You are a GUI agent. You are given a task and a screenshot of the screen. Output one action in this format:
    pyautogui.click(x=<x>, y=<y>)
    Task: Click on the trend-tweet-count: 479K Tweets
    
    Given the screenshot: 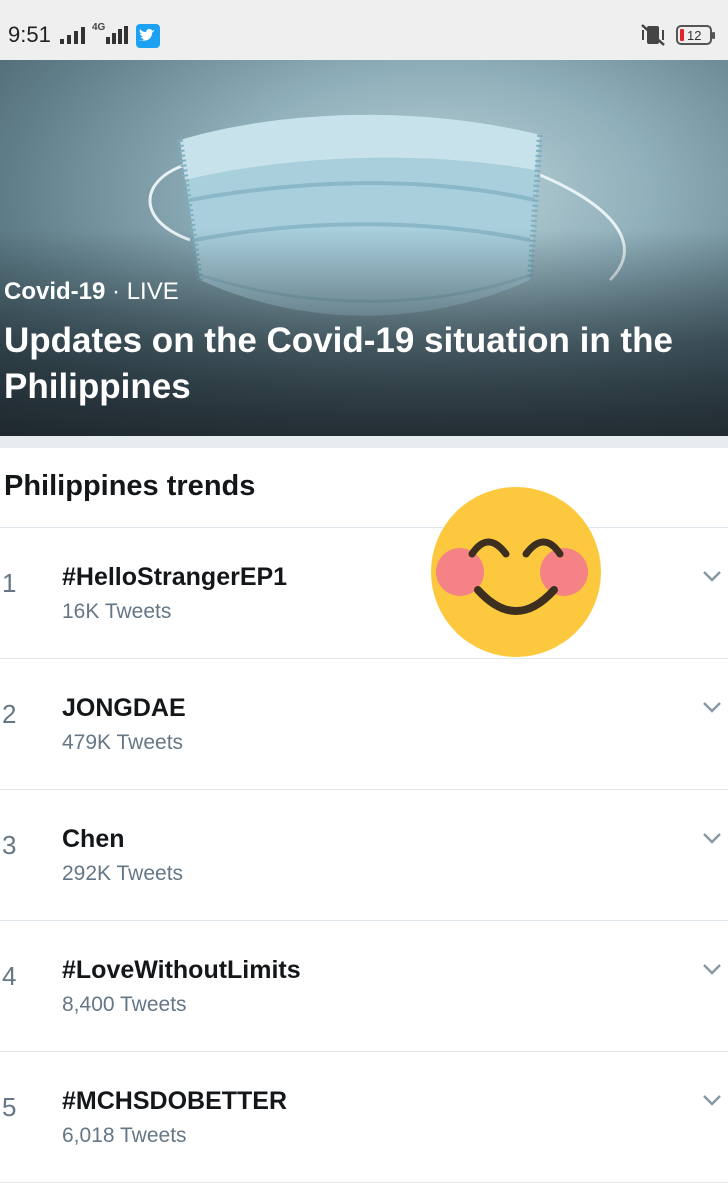 What is the action you would take?
    pyautogui.click(x=123, y=742)
    